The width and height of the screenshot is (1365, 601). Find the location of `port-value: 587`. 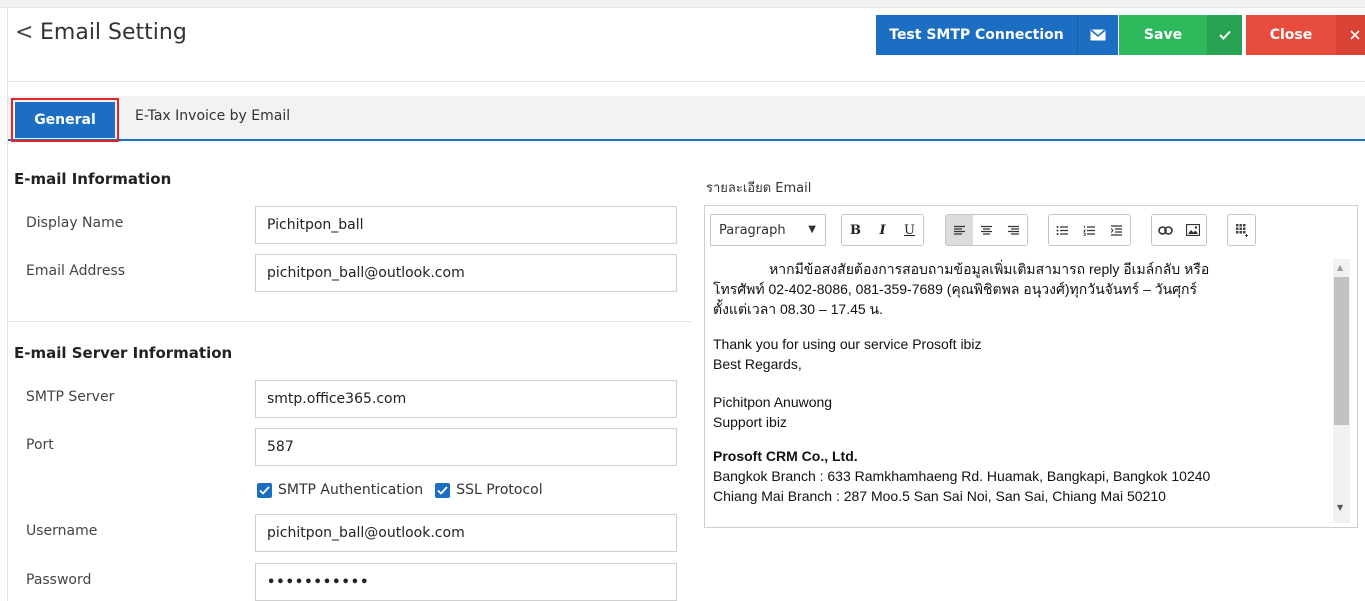

port-value: 587 is located at coordinates (280, 447).